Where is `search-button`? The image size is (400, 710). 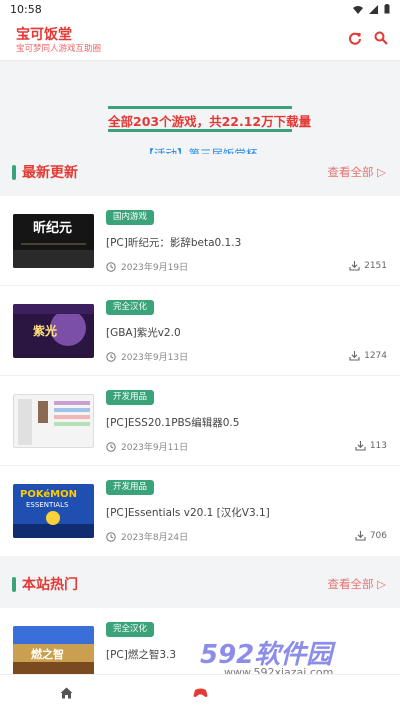 search-button is located at coordinates (381, 38).